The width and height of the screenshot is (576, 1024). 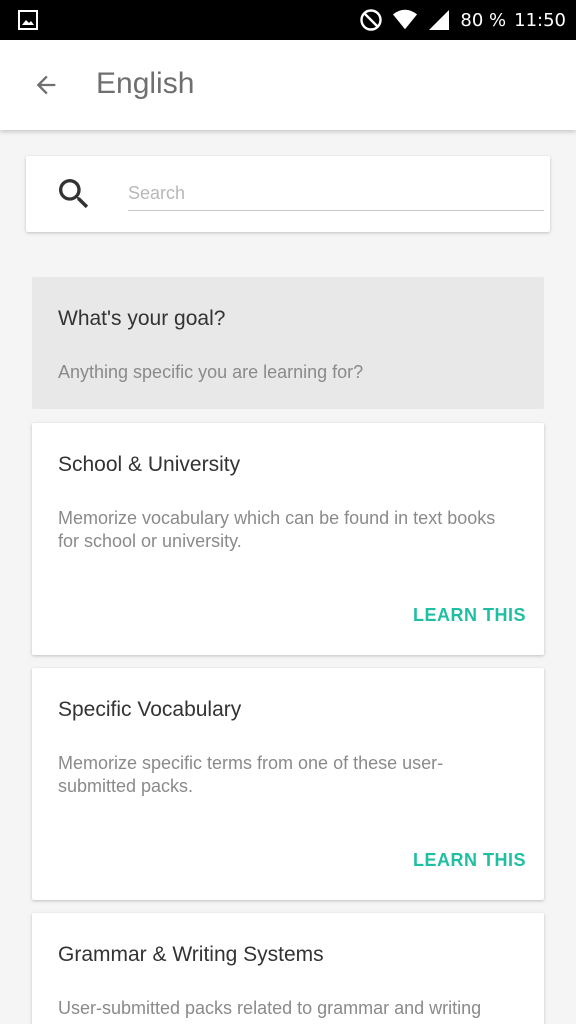 What do you see at coordinates (74, 194) in the screenshot?
I see `search-icon` at bounding box center [74, 194].